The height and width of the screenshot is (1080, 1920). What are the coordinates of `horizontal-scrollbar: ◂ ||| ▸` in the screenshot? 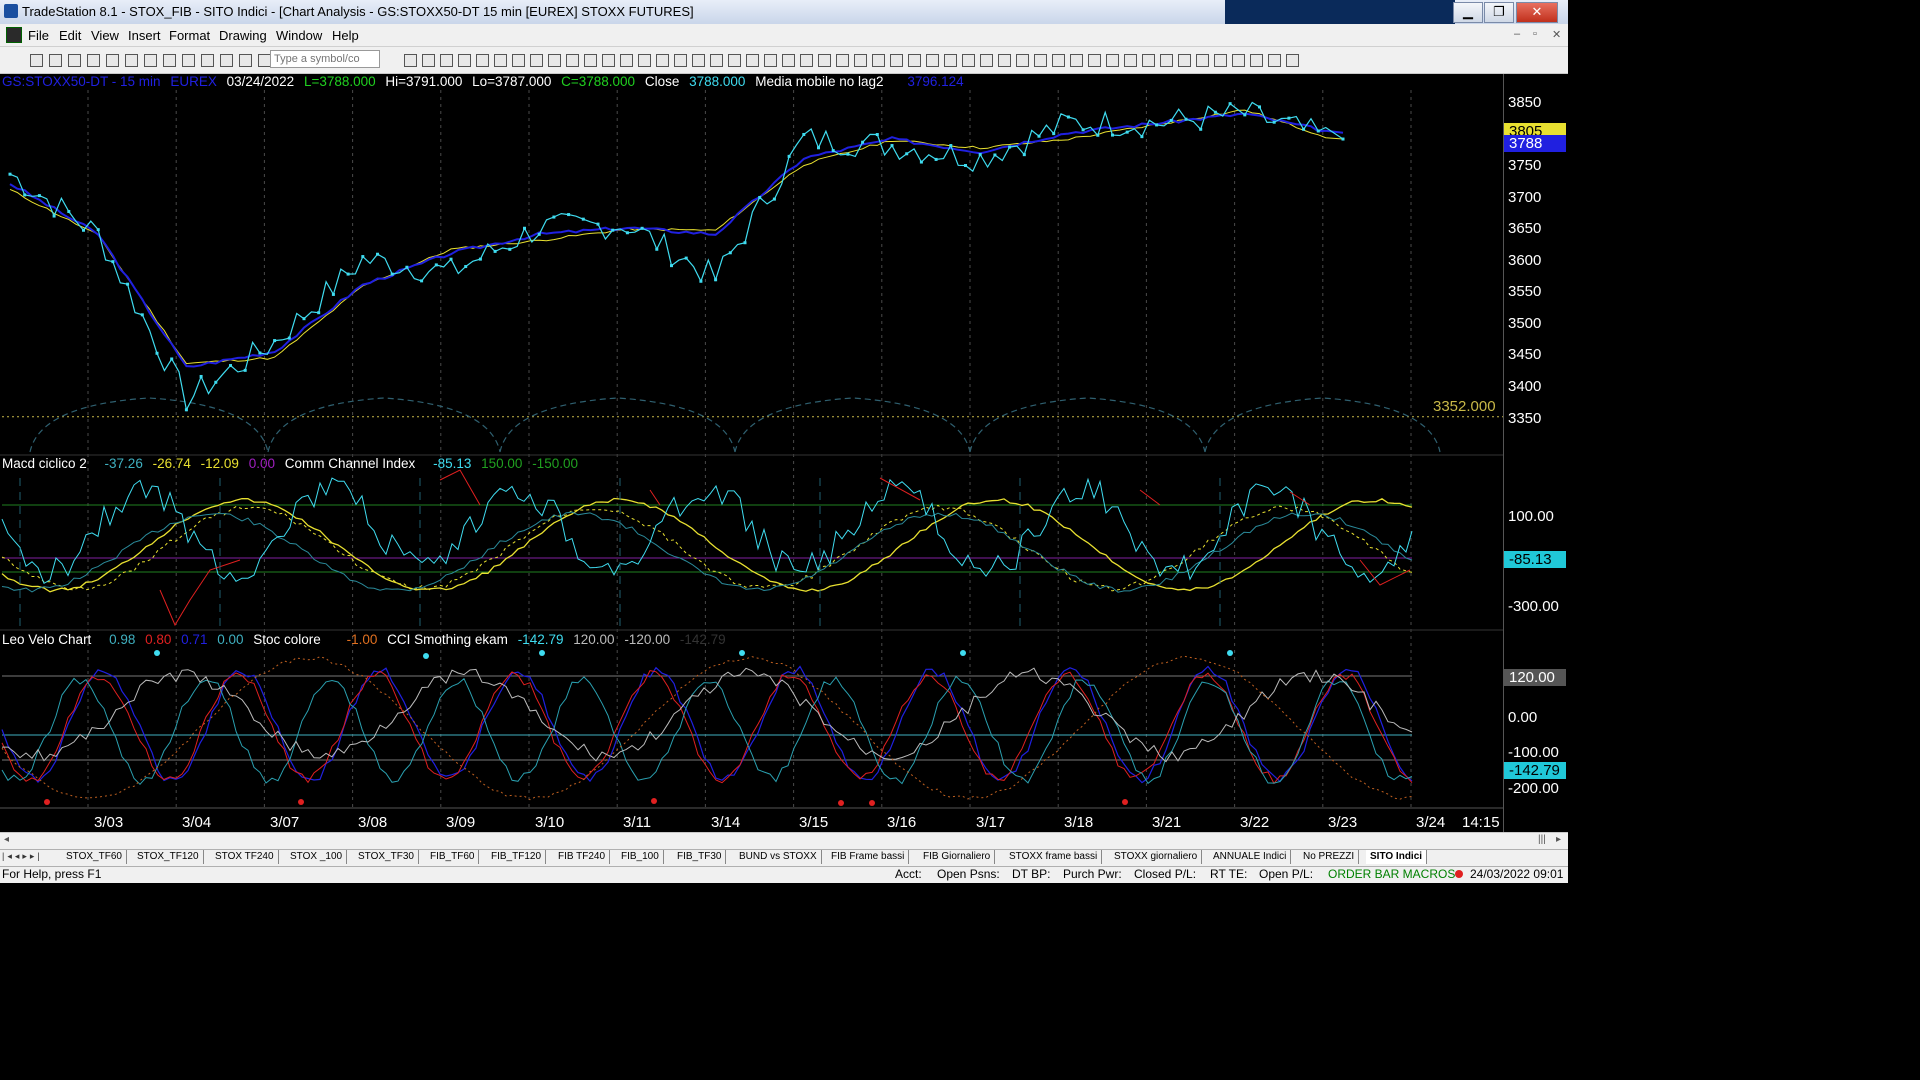 It's located at (784, 840).